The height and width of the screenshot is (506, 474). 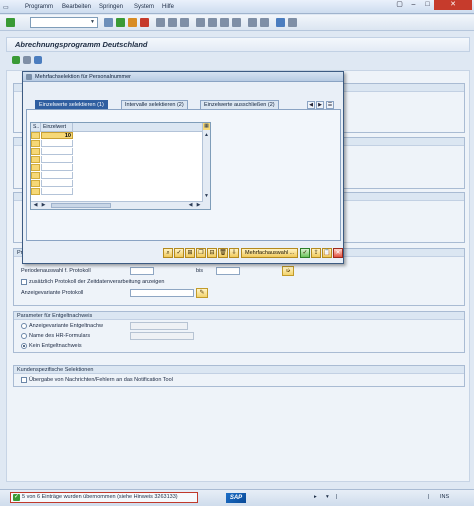 What do you see at coordinates (234, 253) in the screenshot?
I see `import-icon: ⇩` at bounding box center [234, 253].